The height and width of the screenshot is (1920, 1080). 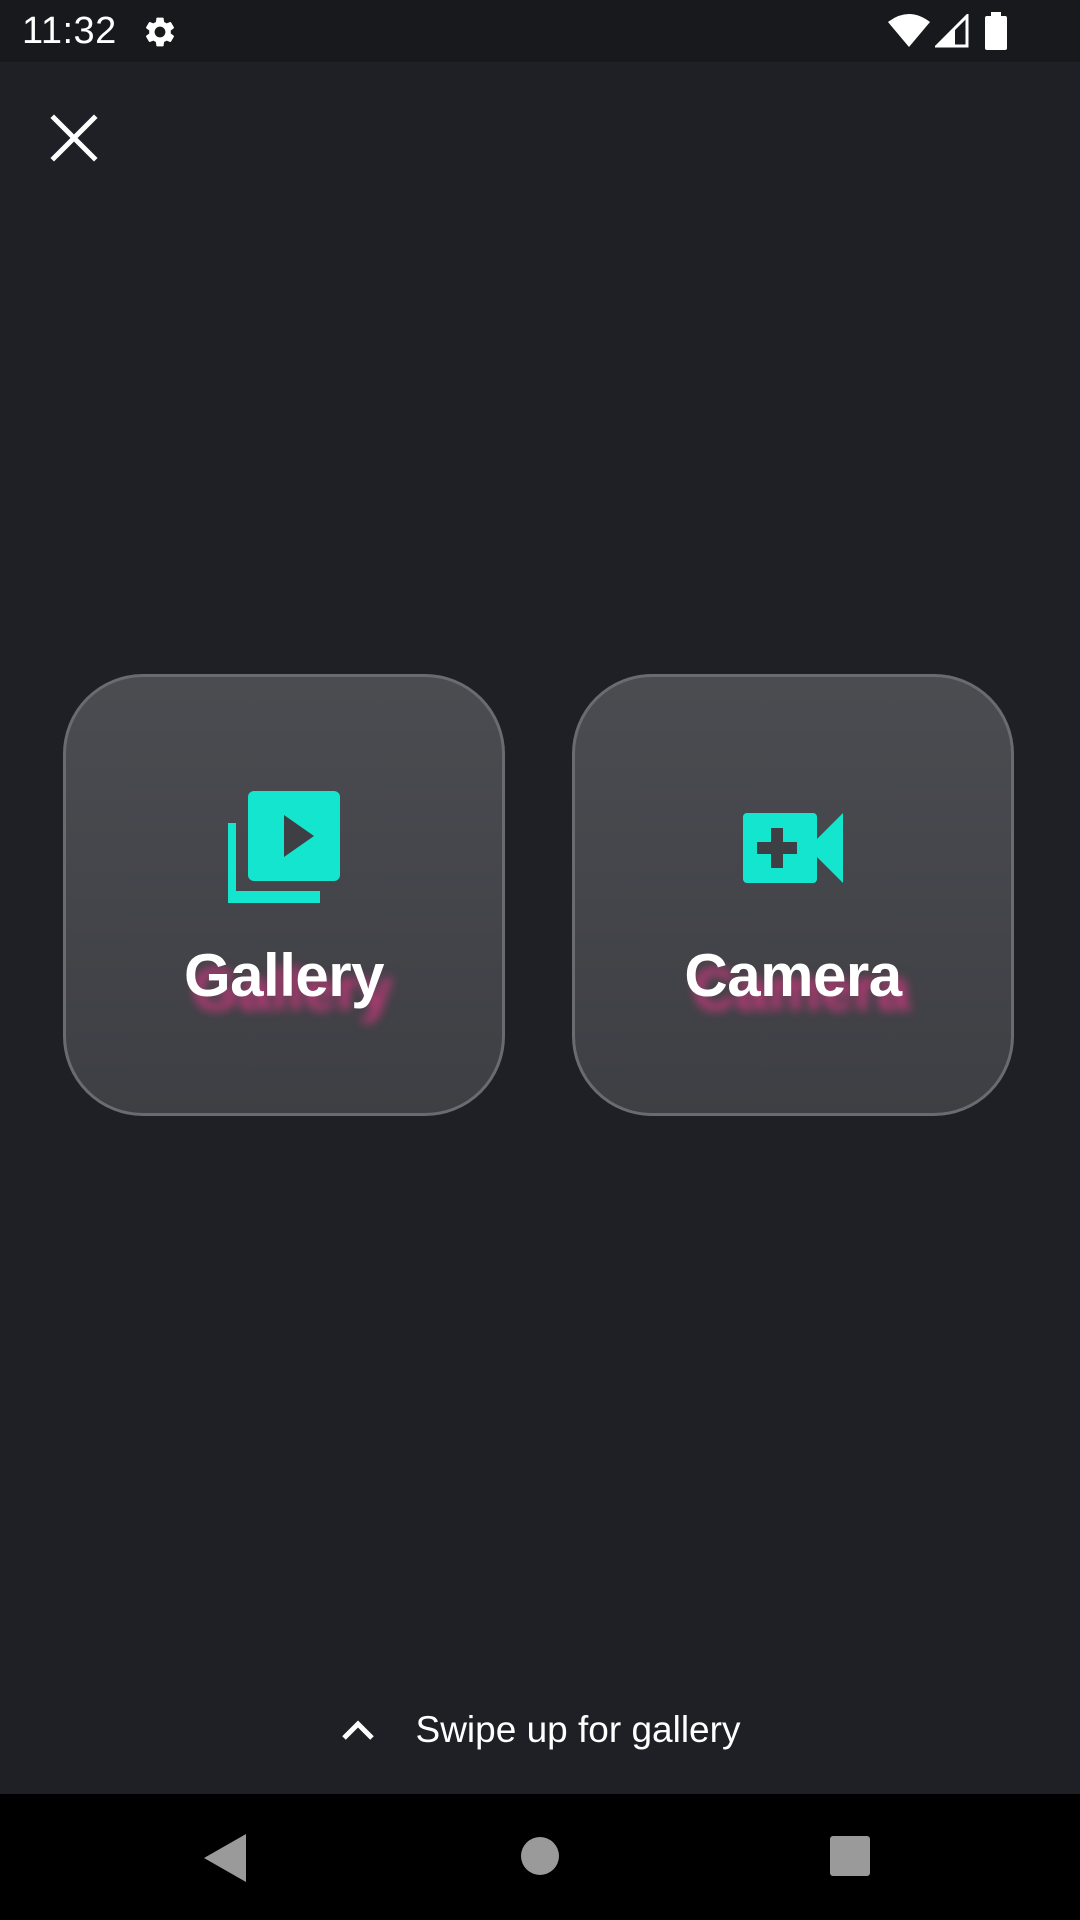 What do you see at coordinates (952, 31) in the screenshot?
I see `signal-icon` at bounding box center [952, 31].